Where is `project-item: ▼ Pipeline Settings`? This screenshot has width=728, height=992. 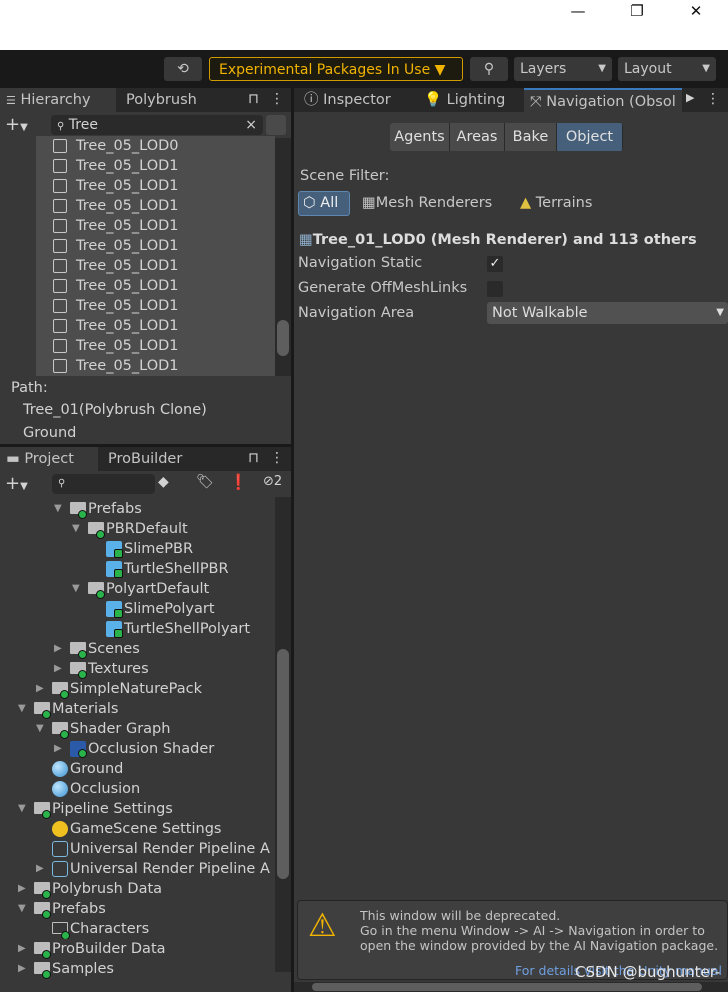
project-item: ▼ Pipeline Settings is located at coordinates (137, 809).